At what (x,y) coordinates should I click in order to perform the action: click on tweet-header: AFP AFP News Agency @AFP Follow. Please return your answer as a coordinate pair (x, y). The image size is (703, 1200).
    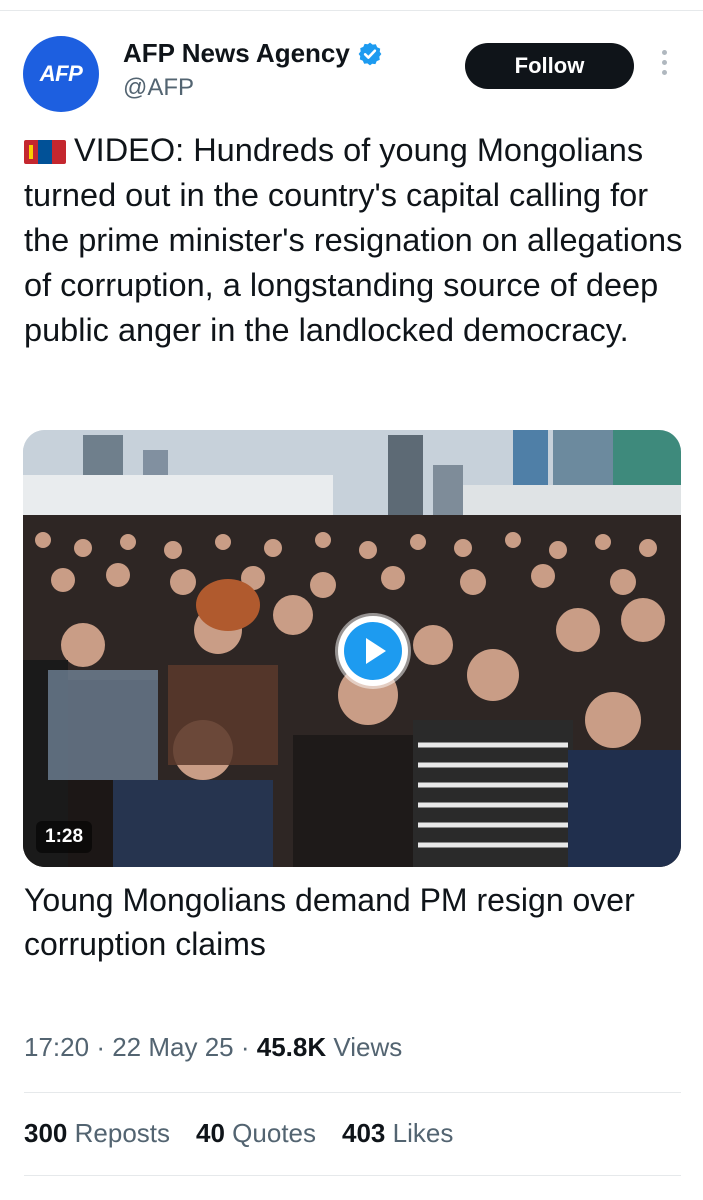
    Looking at the image, I should click on (351, 75).